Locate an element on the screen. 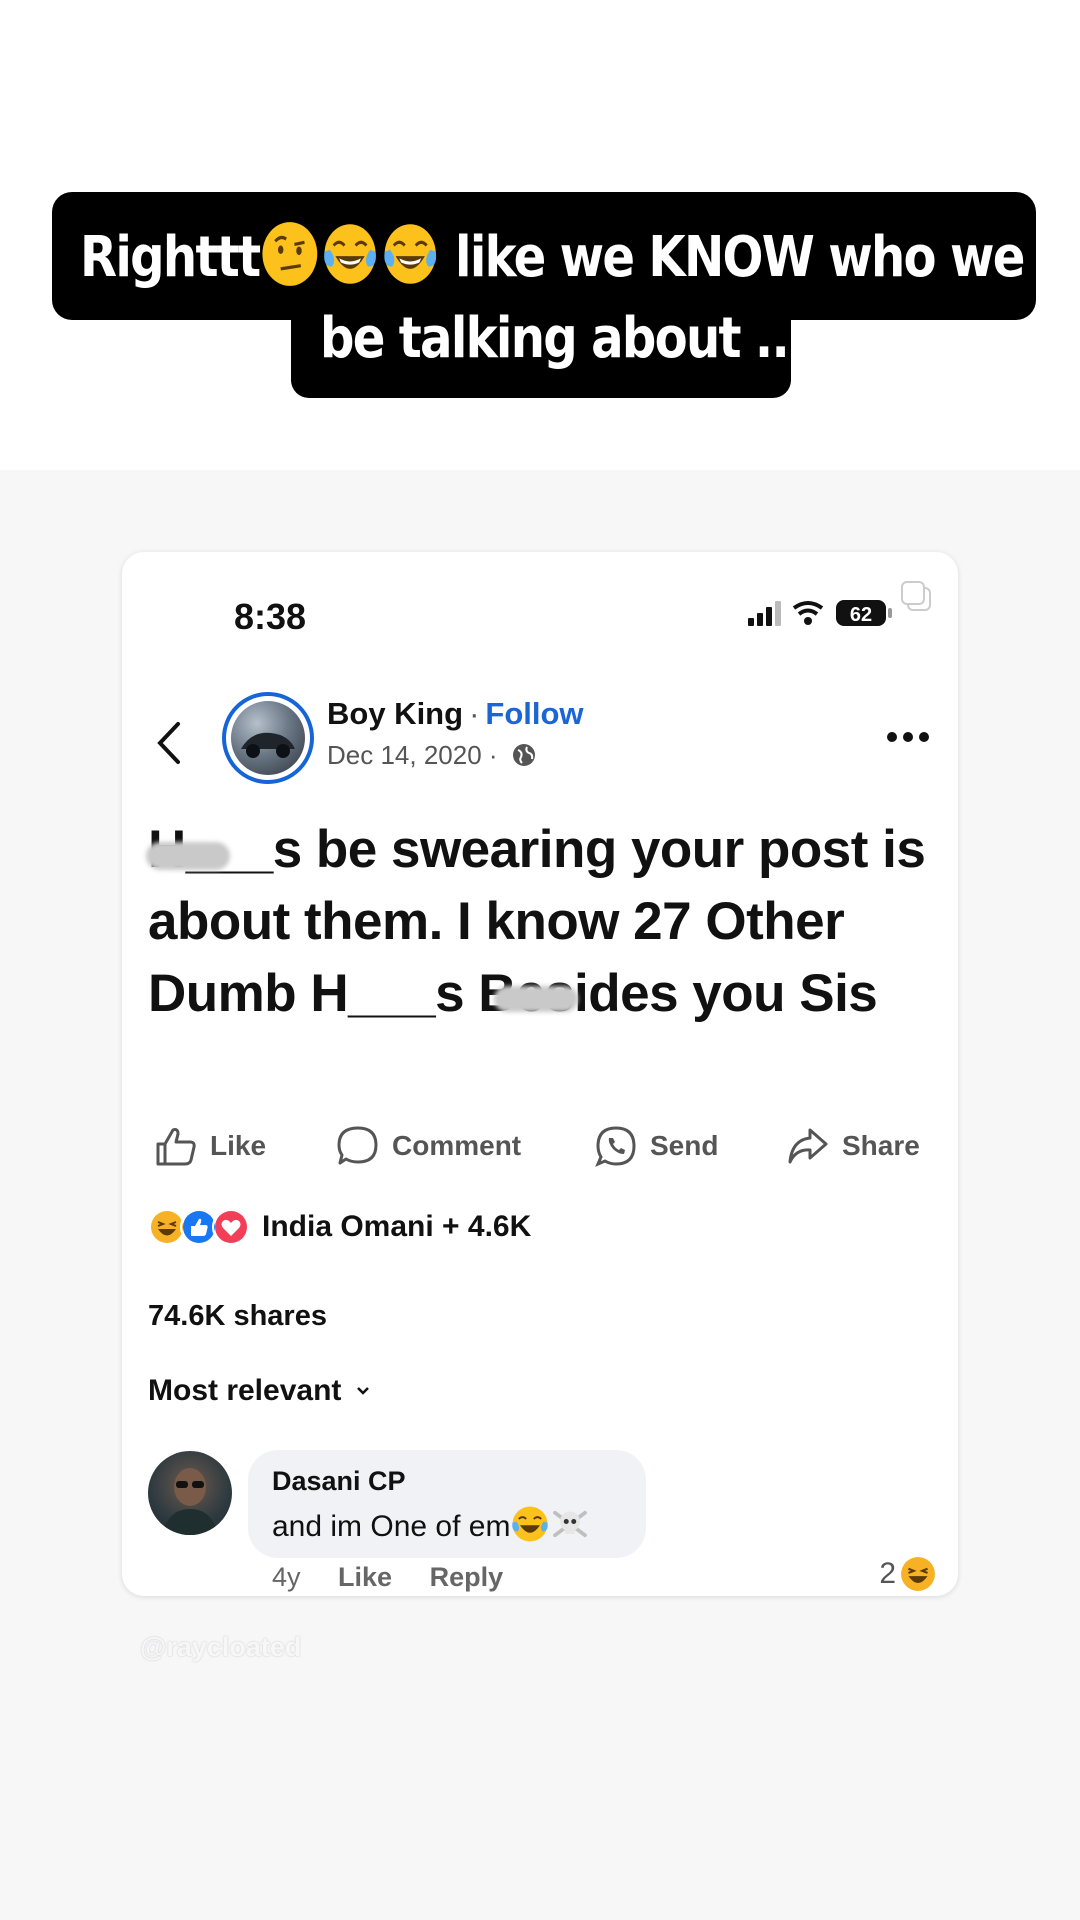  skull-crossbones-emoji-icon is located at coordinates (570, 1524).